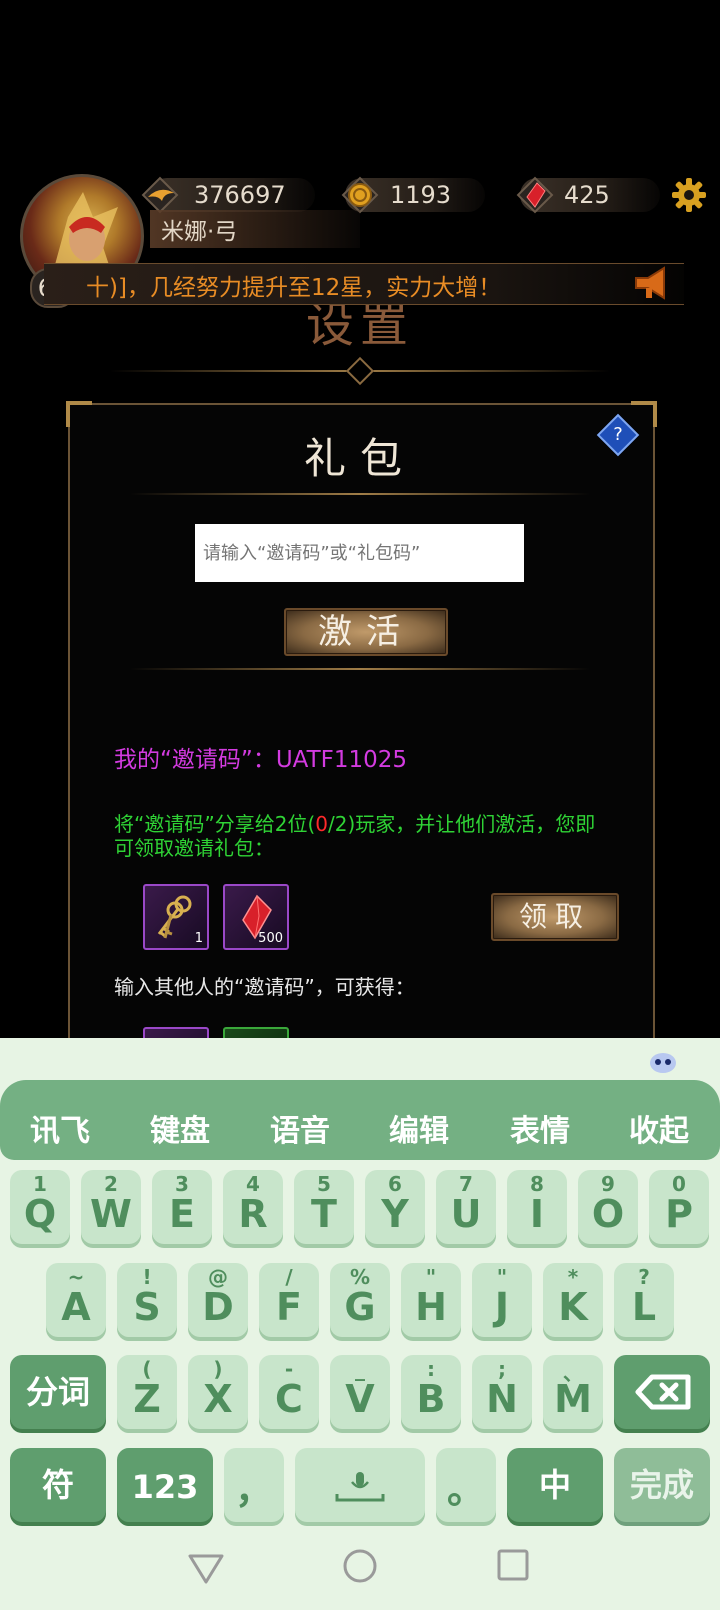 This screenshot has width=720, height=1610. I want to click on share-count: 0, so click(321, 824).